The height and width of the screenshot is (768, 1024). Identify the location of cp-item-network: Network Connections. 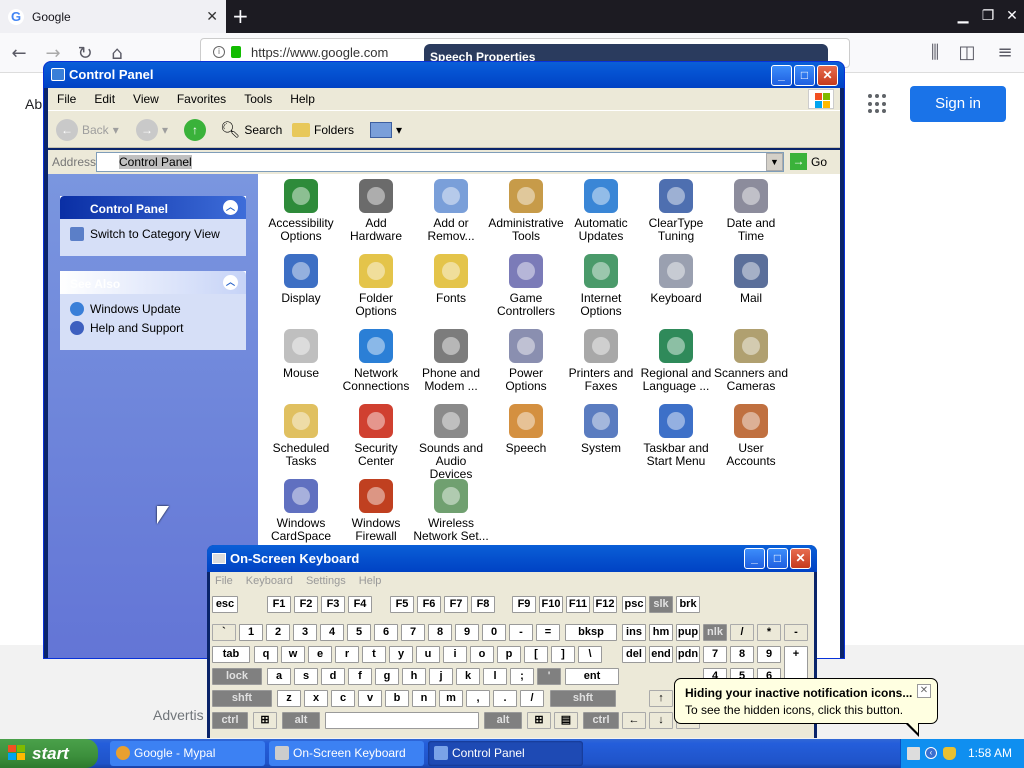
(376, 361).